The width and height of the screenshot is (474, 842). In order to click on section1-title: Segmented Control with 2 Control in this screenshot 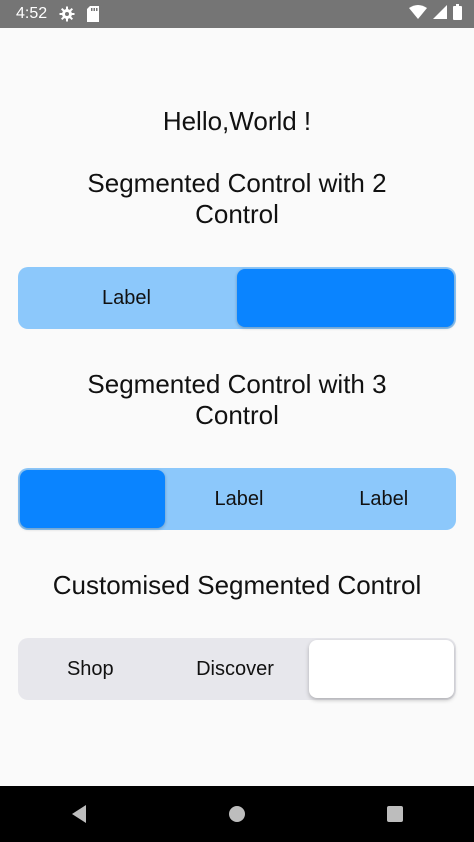, I will do `click(237, 199)`.